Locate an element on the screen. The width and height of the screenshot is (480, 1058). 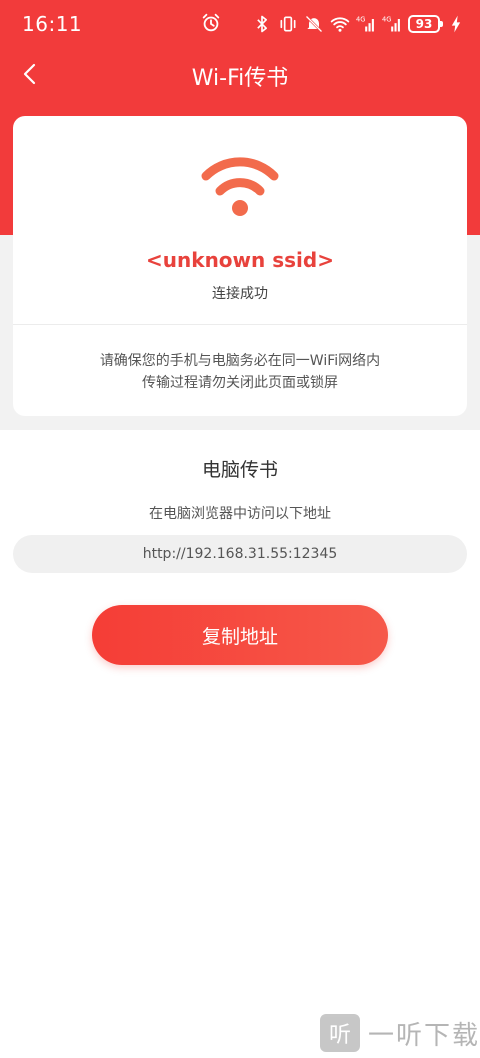
alarm-icon is located at coordinates (211, 22).